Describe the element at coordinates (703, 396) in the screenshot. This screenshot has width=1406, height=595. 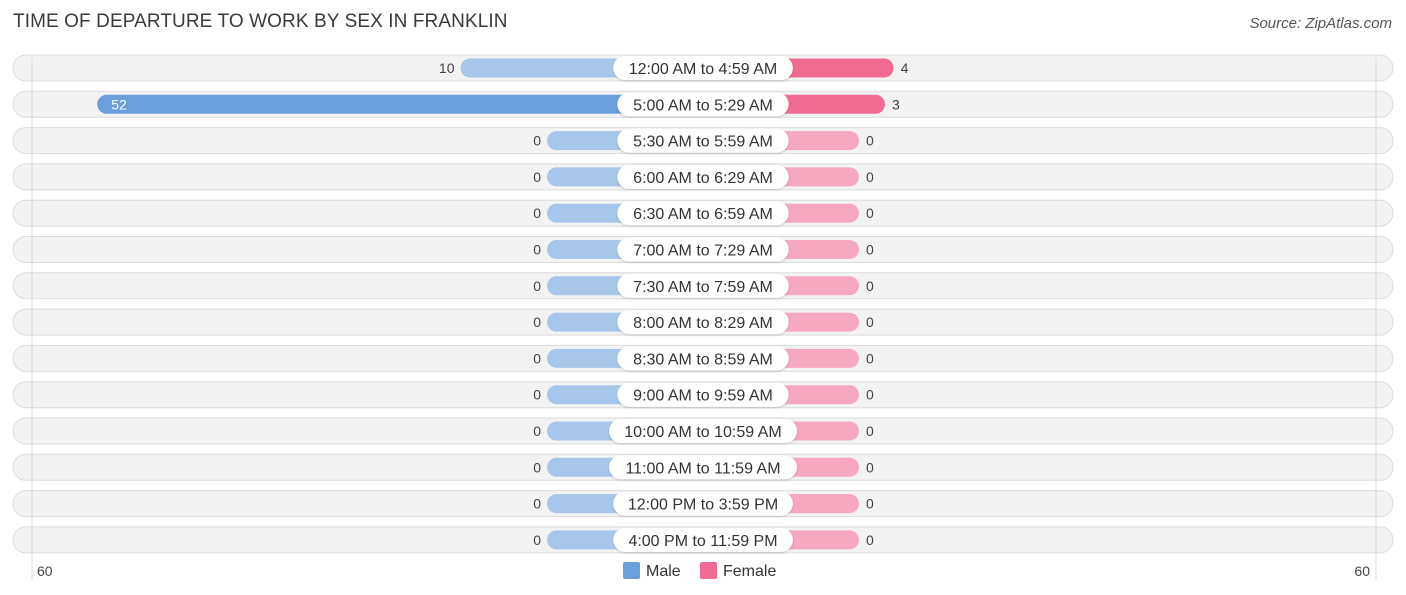
I see `category-label: 9:00 AM to 9:59 AM` at that location.